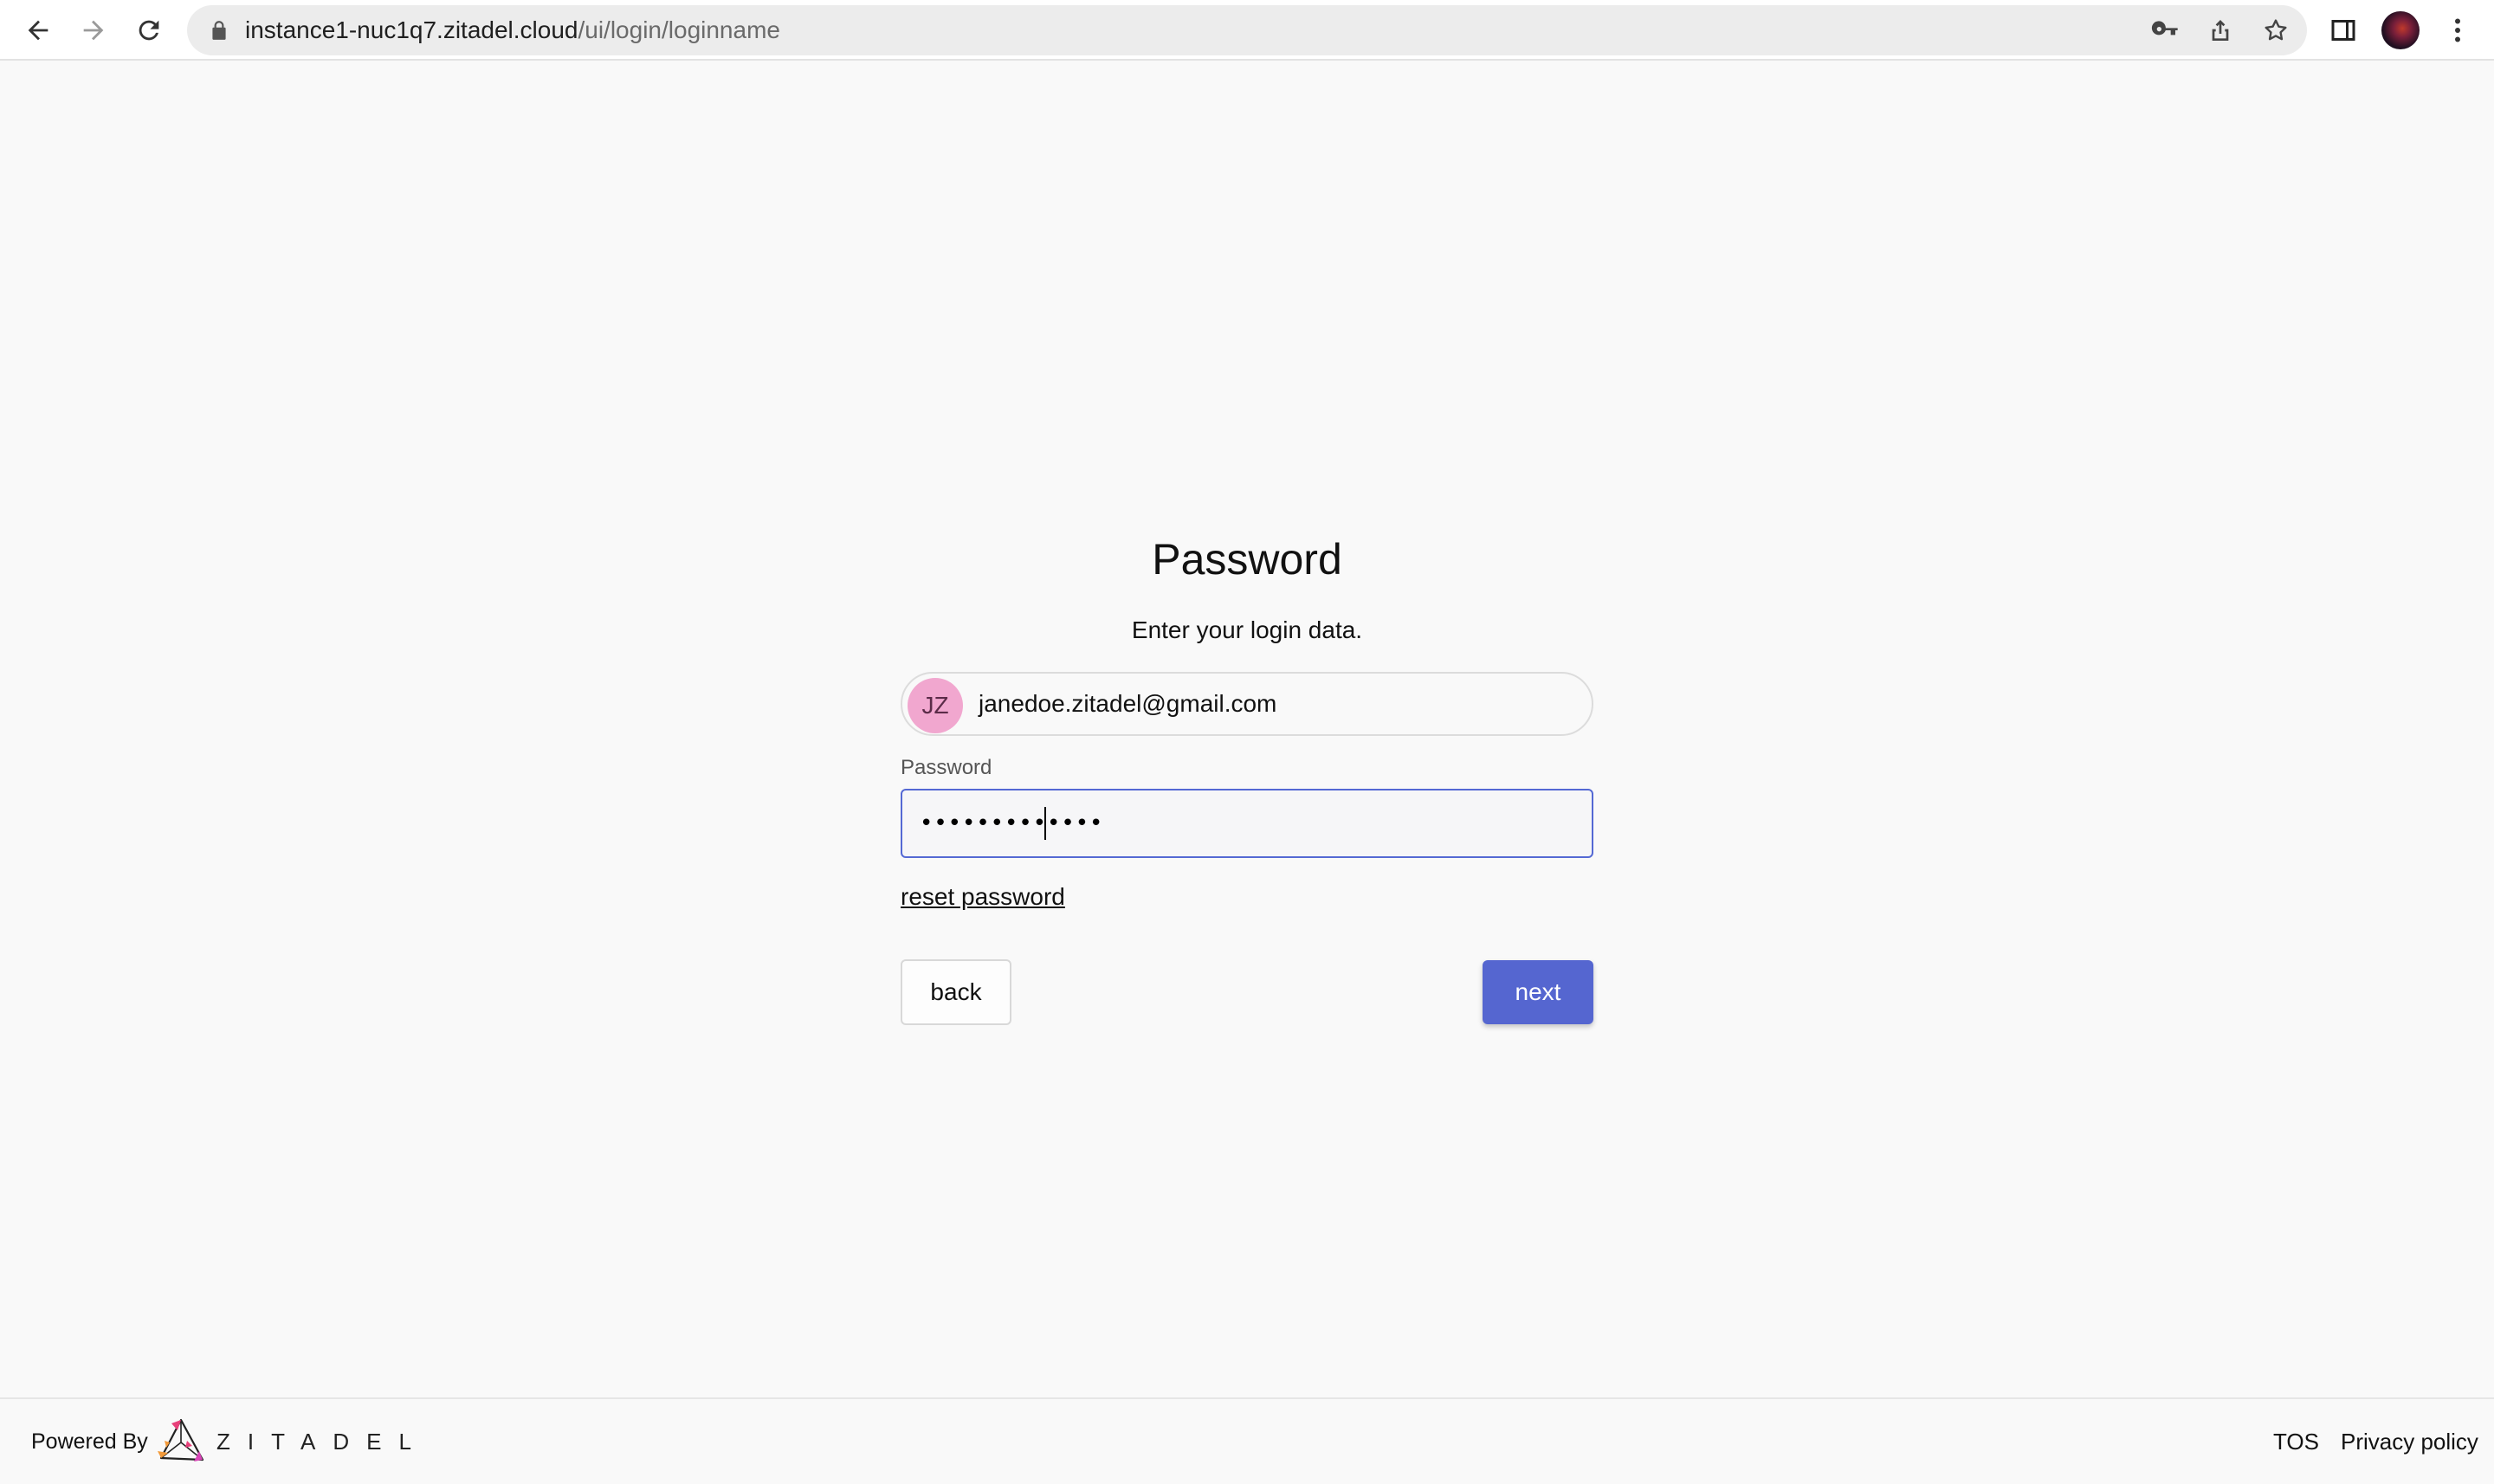 The height and width of the screenshot is (1484, 2494). I want to click on kebab-menu-icon, so click(2457, 31).